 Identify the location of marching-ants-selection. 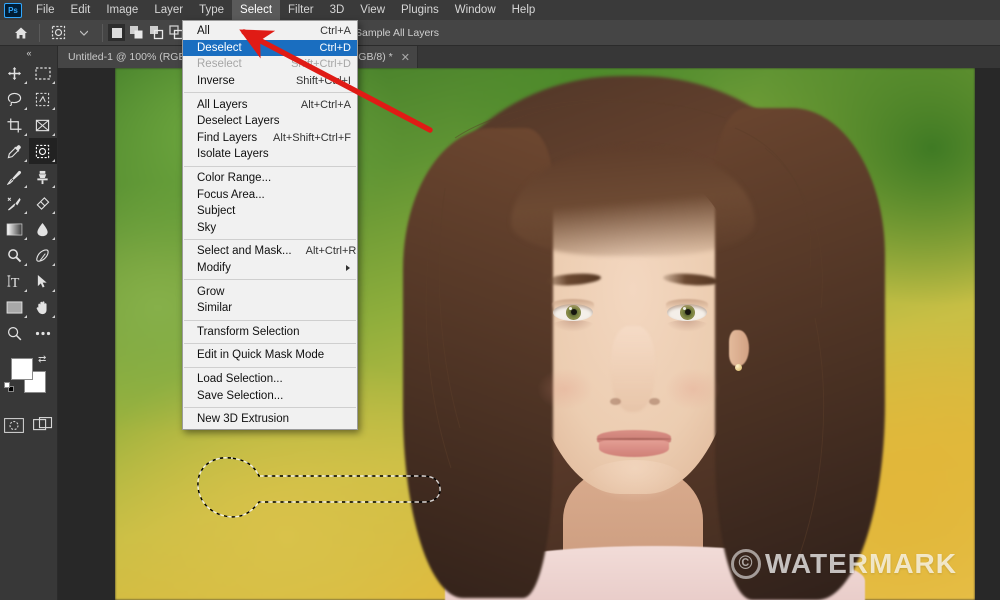
(319, 490).